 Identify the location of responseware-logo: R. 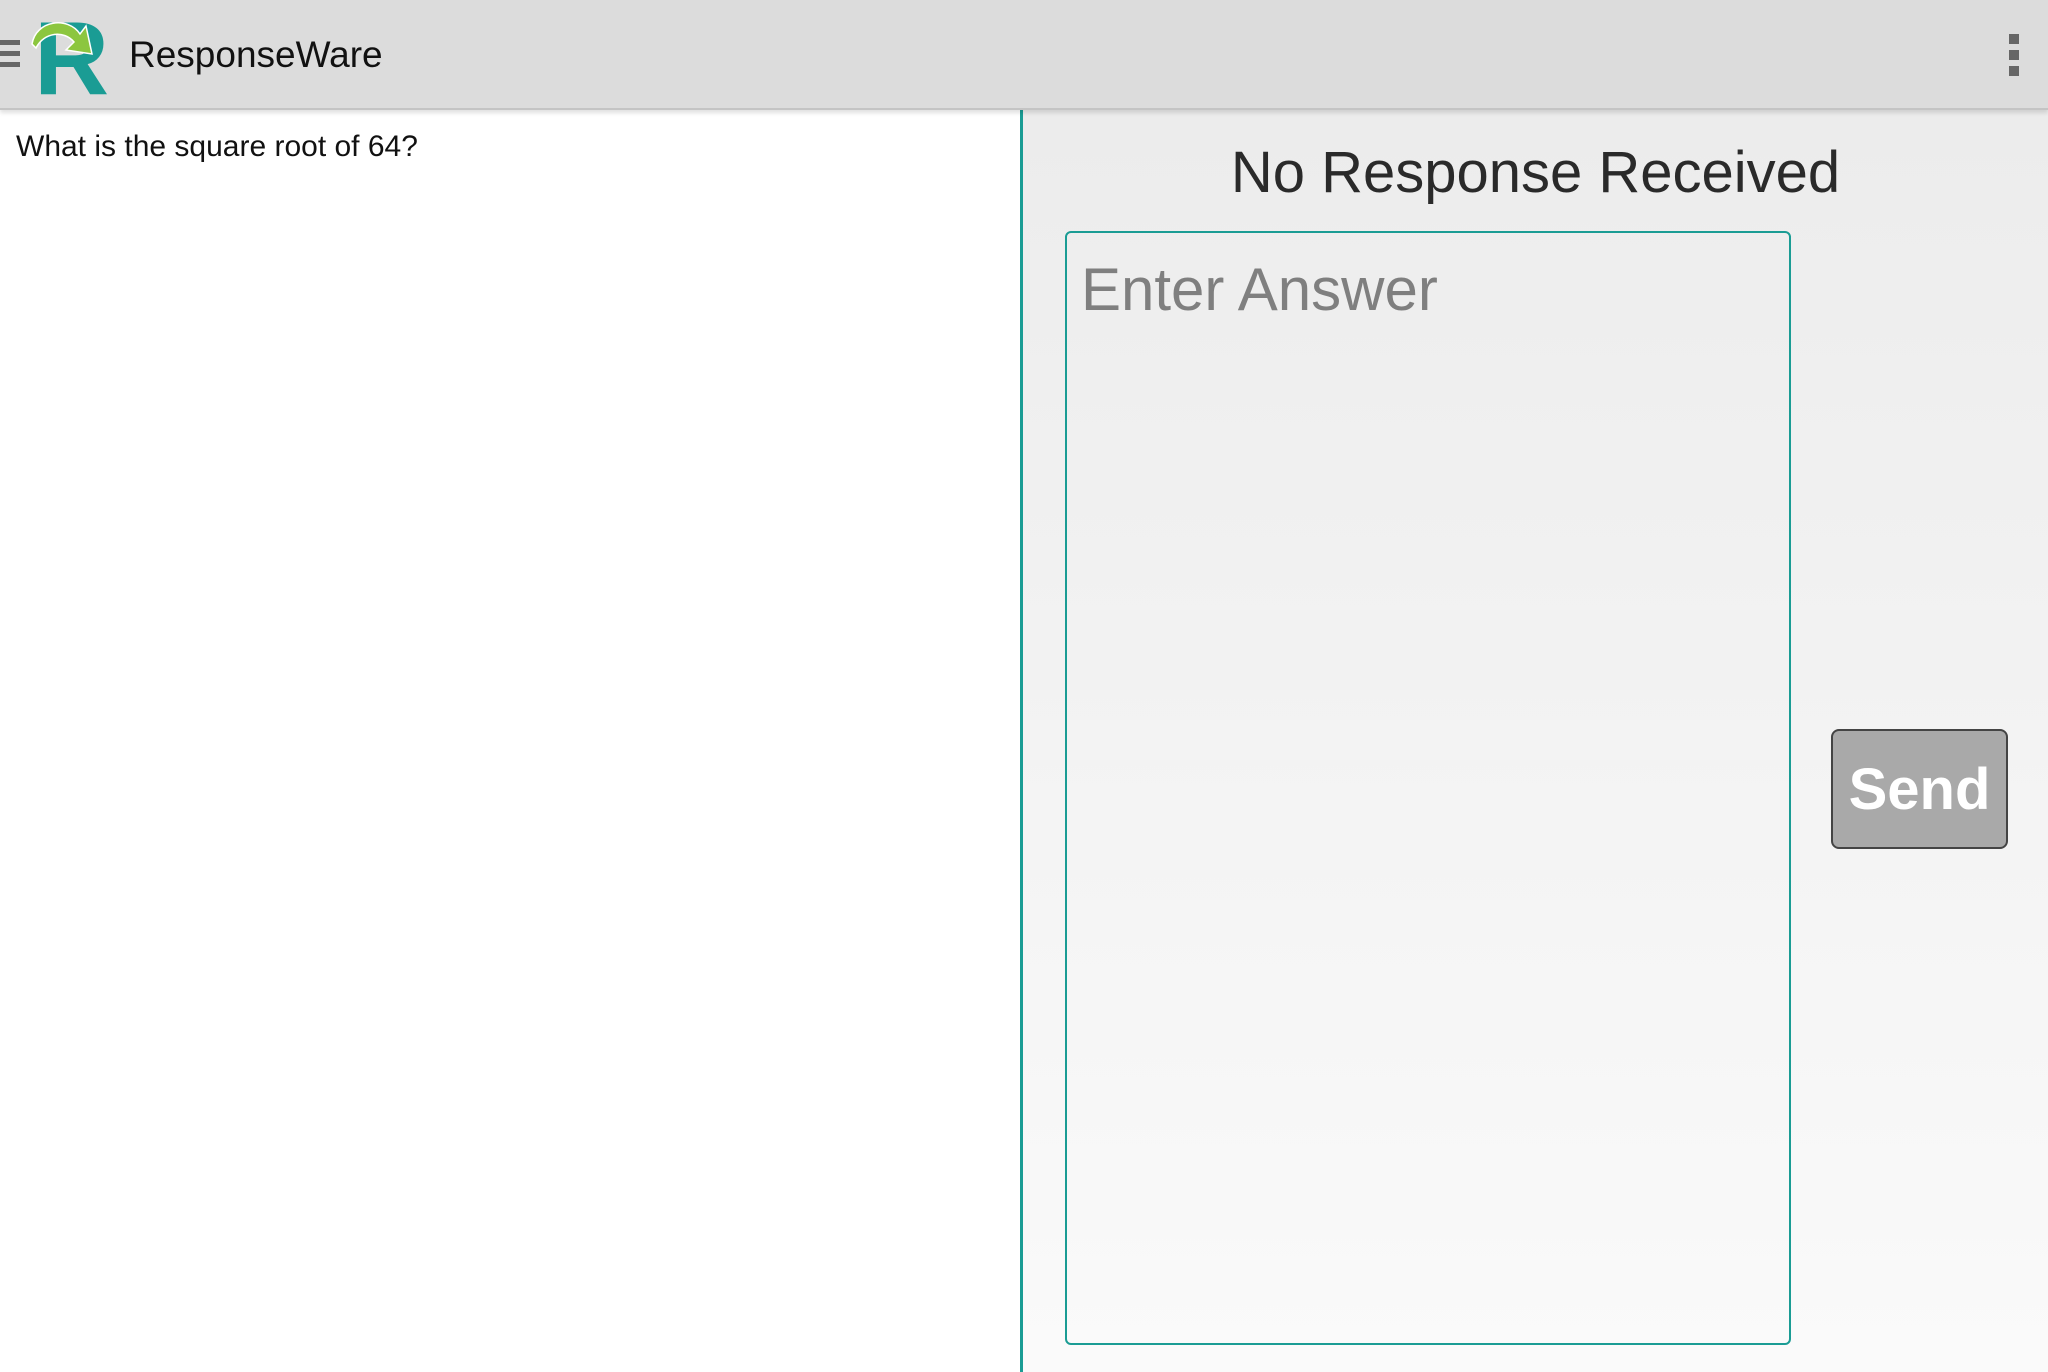
(70, 54).